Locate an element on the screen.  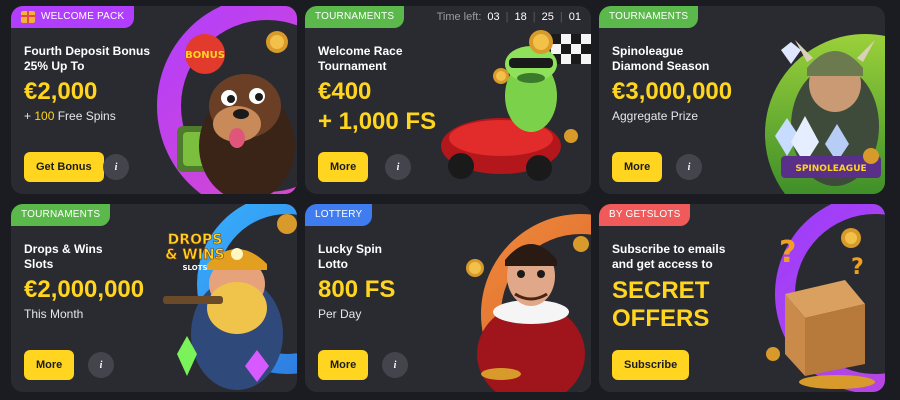
card-text: Drops & Wins Slots €2,000,000 This Month is located at coordinates (124, 281).